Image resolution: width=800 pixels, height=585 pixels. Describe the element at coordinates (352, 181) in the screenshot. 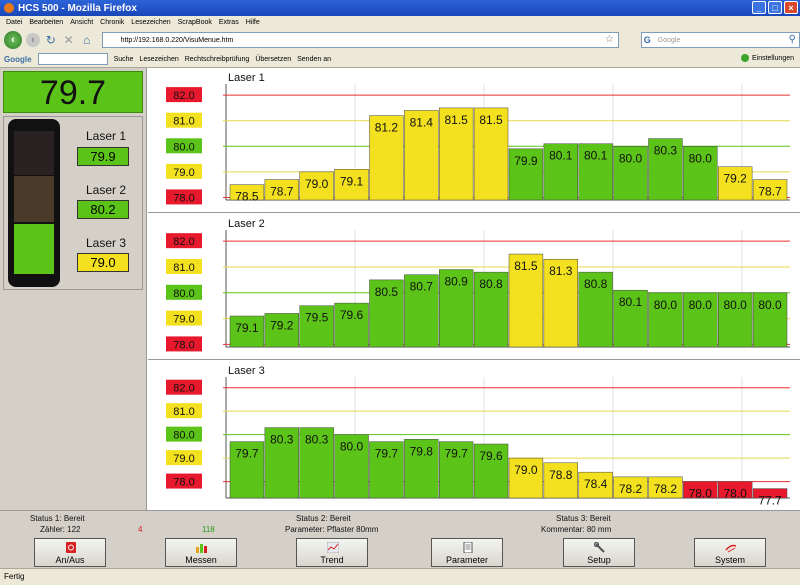

I see `bar-value-label: 79.1` at that location.